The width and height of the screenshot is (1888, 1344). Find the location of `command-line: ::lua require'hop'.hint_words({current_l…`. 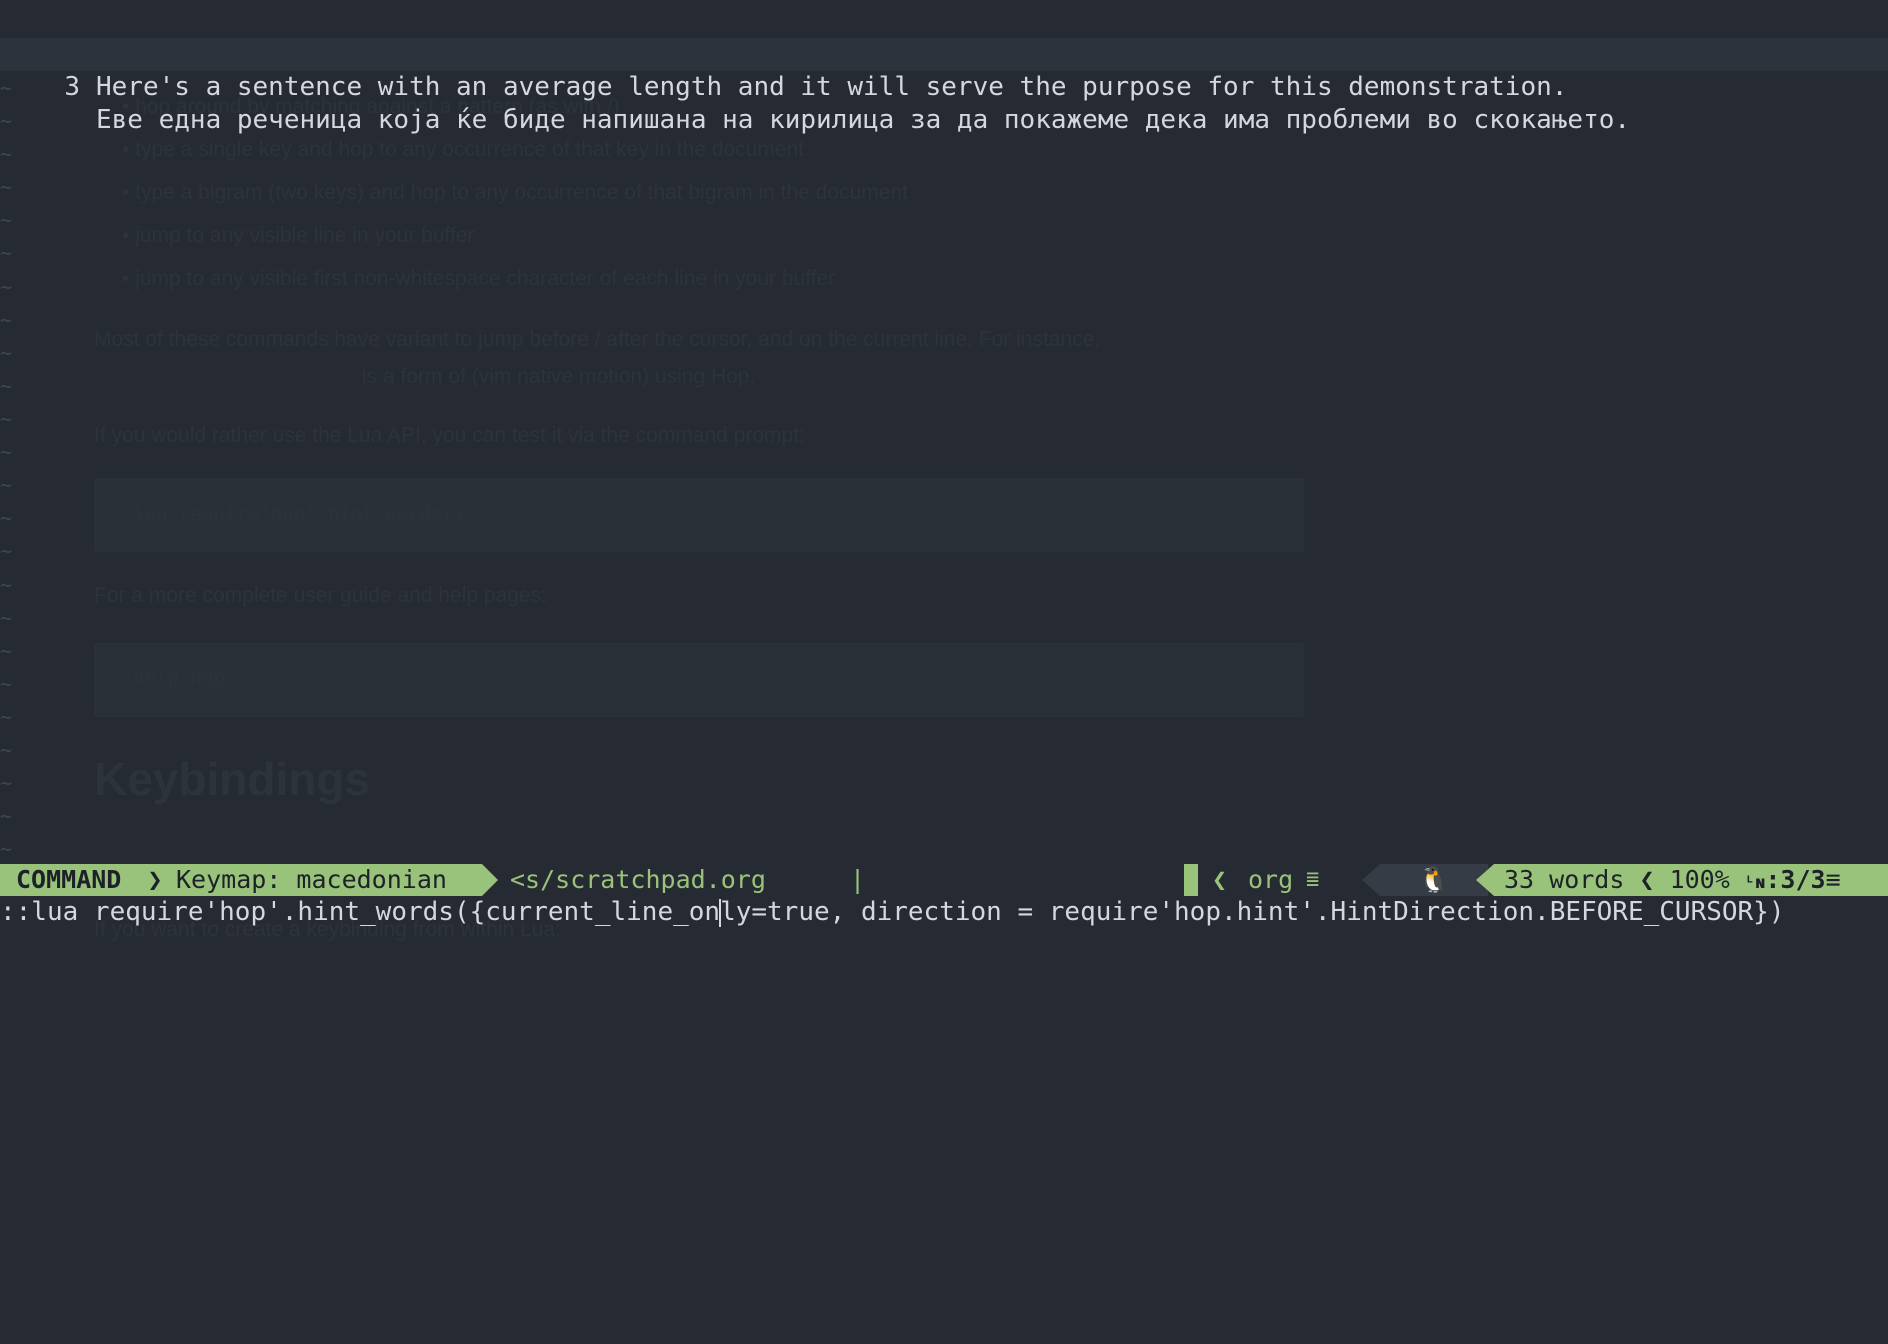

command-line: ::lua require'hop'.hint_words({current_l… is located at coordinates (944, 912).